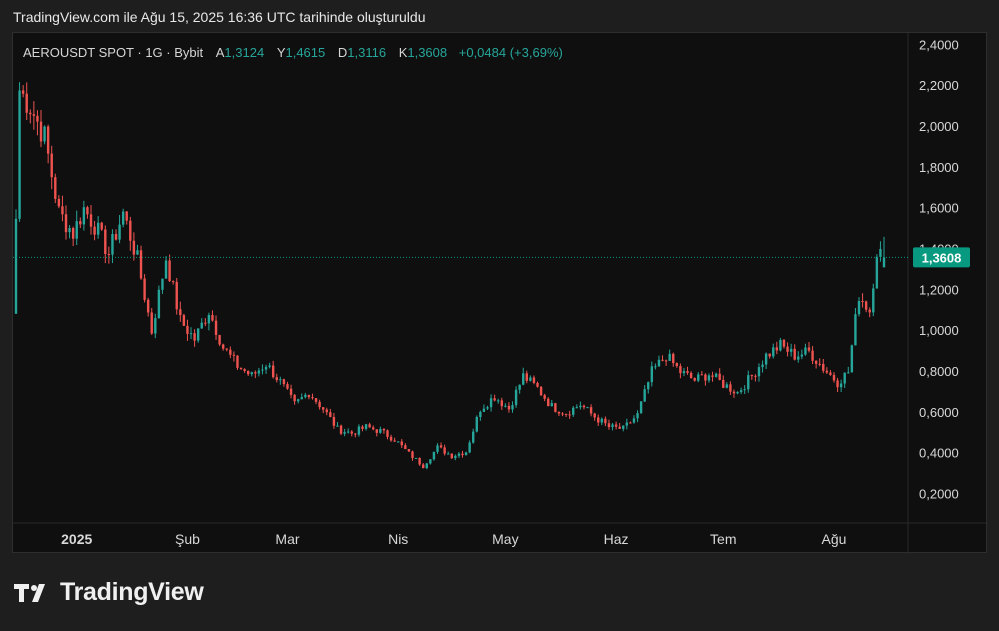 This screenshot has height=631, width=999. What do you see at coordinates (342, 52) in the screenshot?
I see `low-label: D` at bounding box center [342, 52].